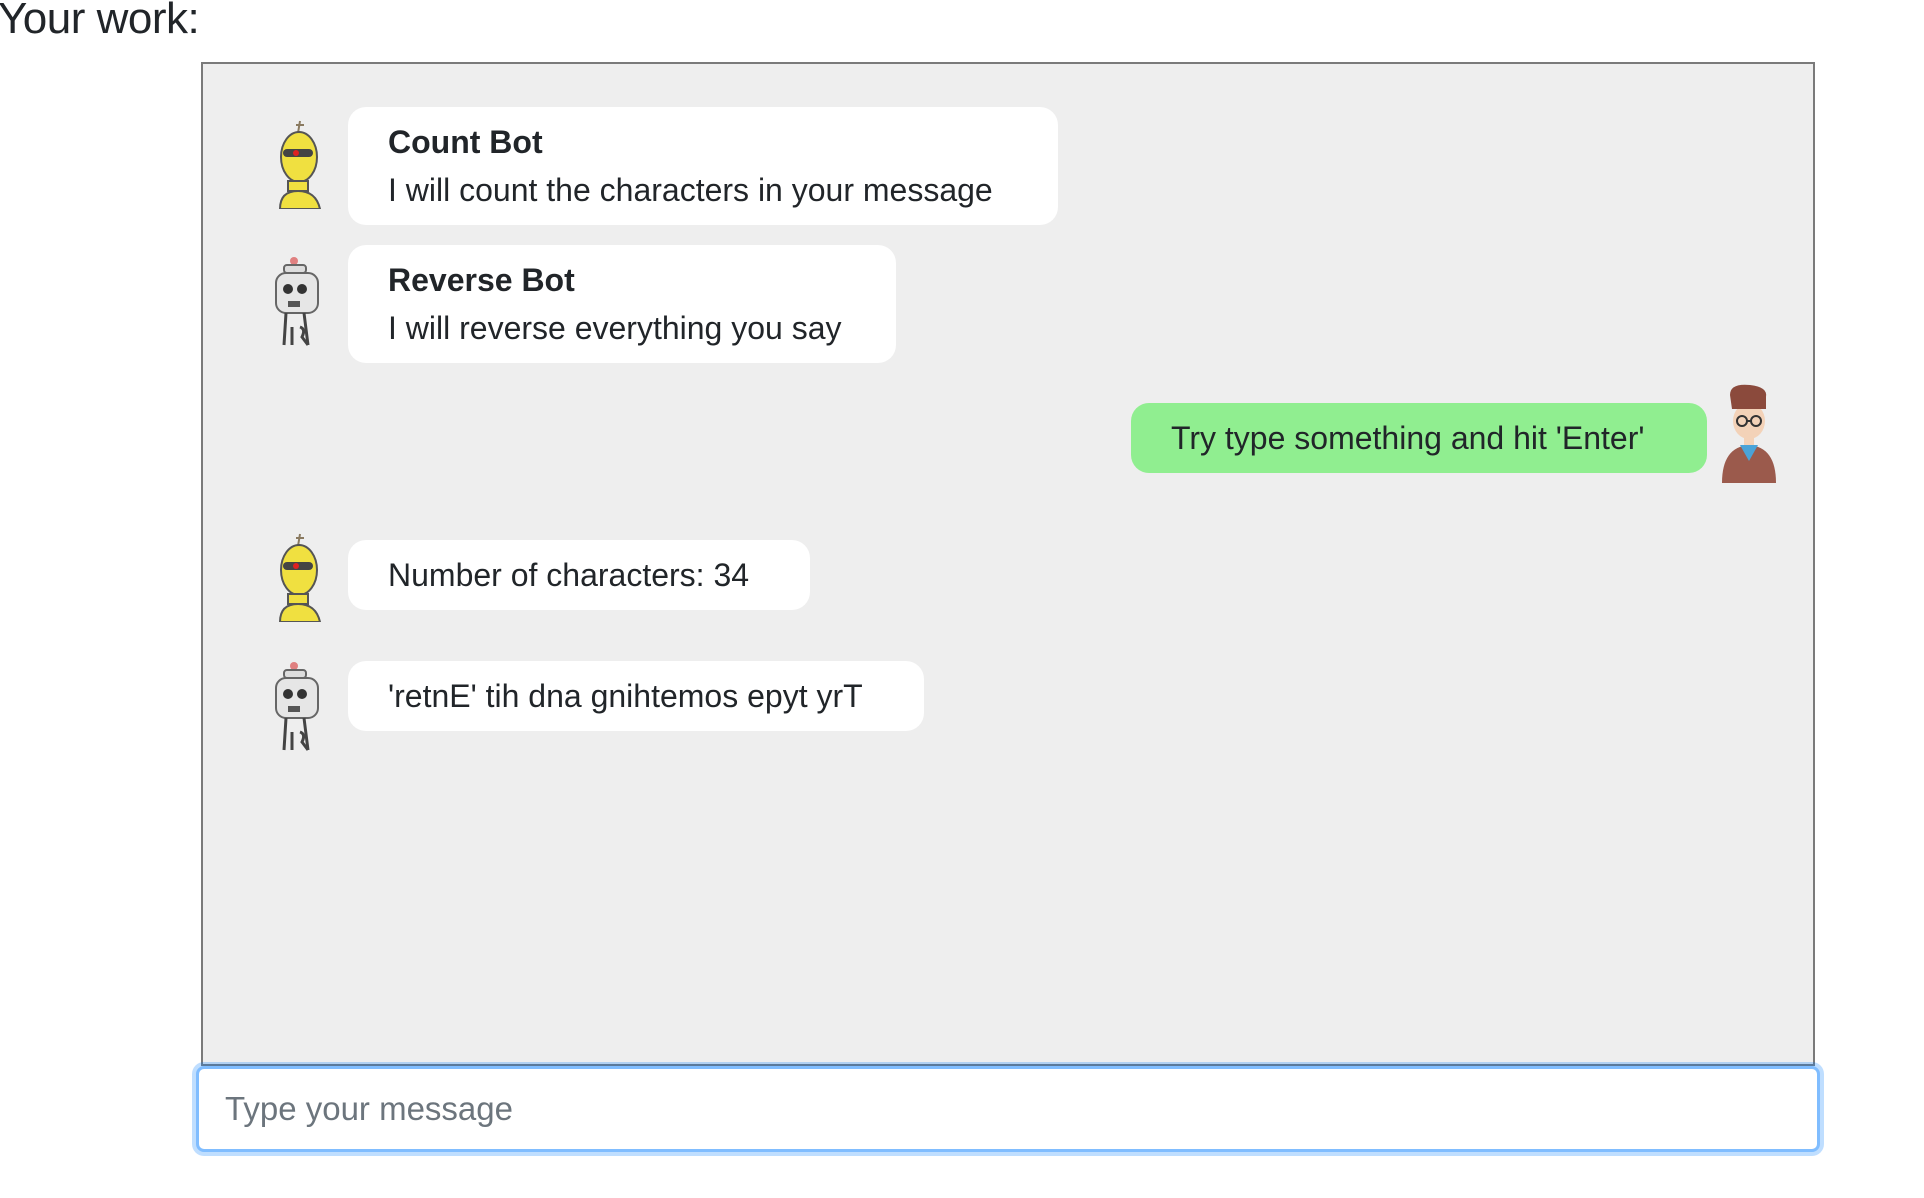 Image resolution: width=1924 pixels, height=1198 pixels. I want to click on message-bubble: Number of characters: 34, so click(579, 575).